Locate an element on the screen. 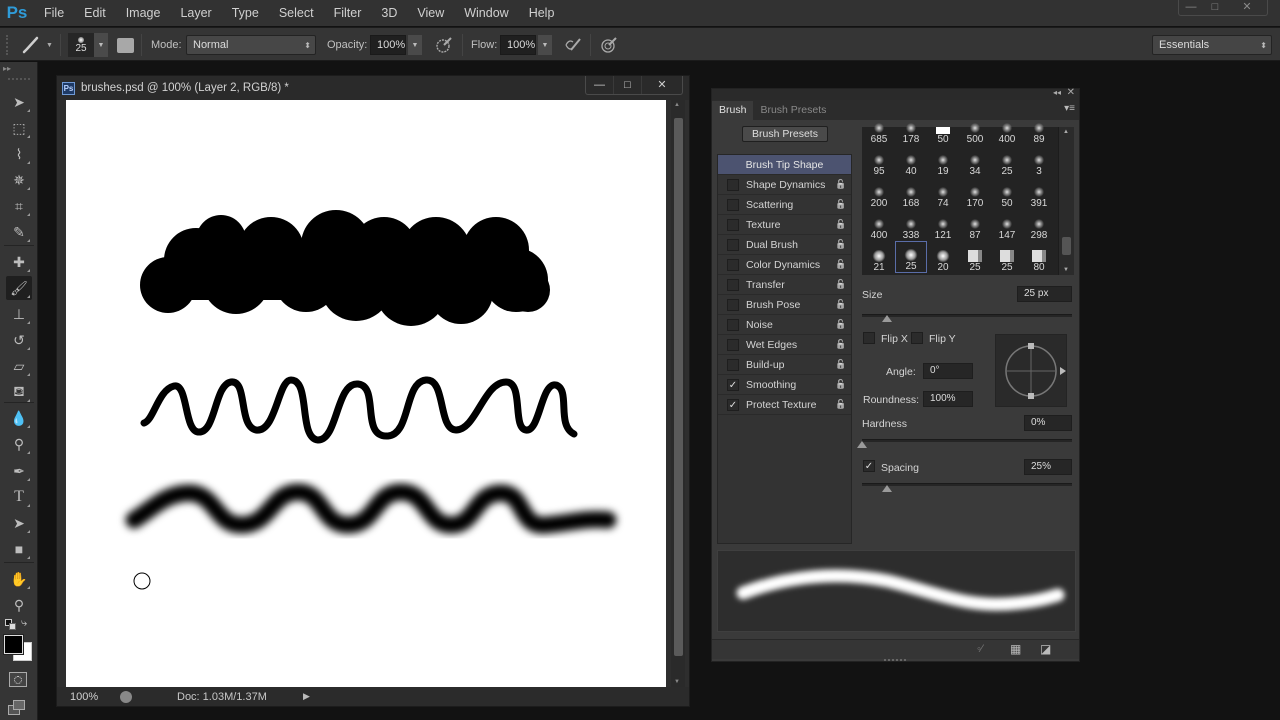 This screenshot has width=1280, height=720. pen-tool: ✒ is located at coordinates (19, 471).